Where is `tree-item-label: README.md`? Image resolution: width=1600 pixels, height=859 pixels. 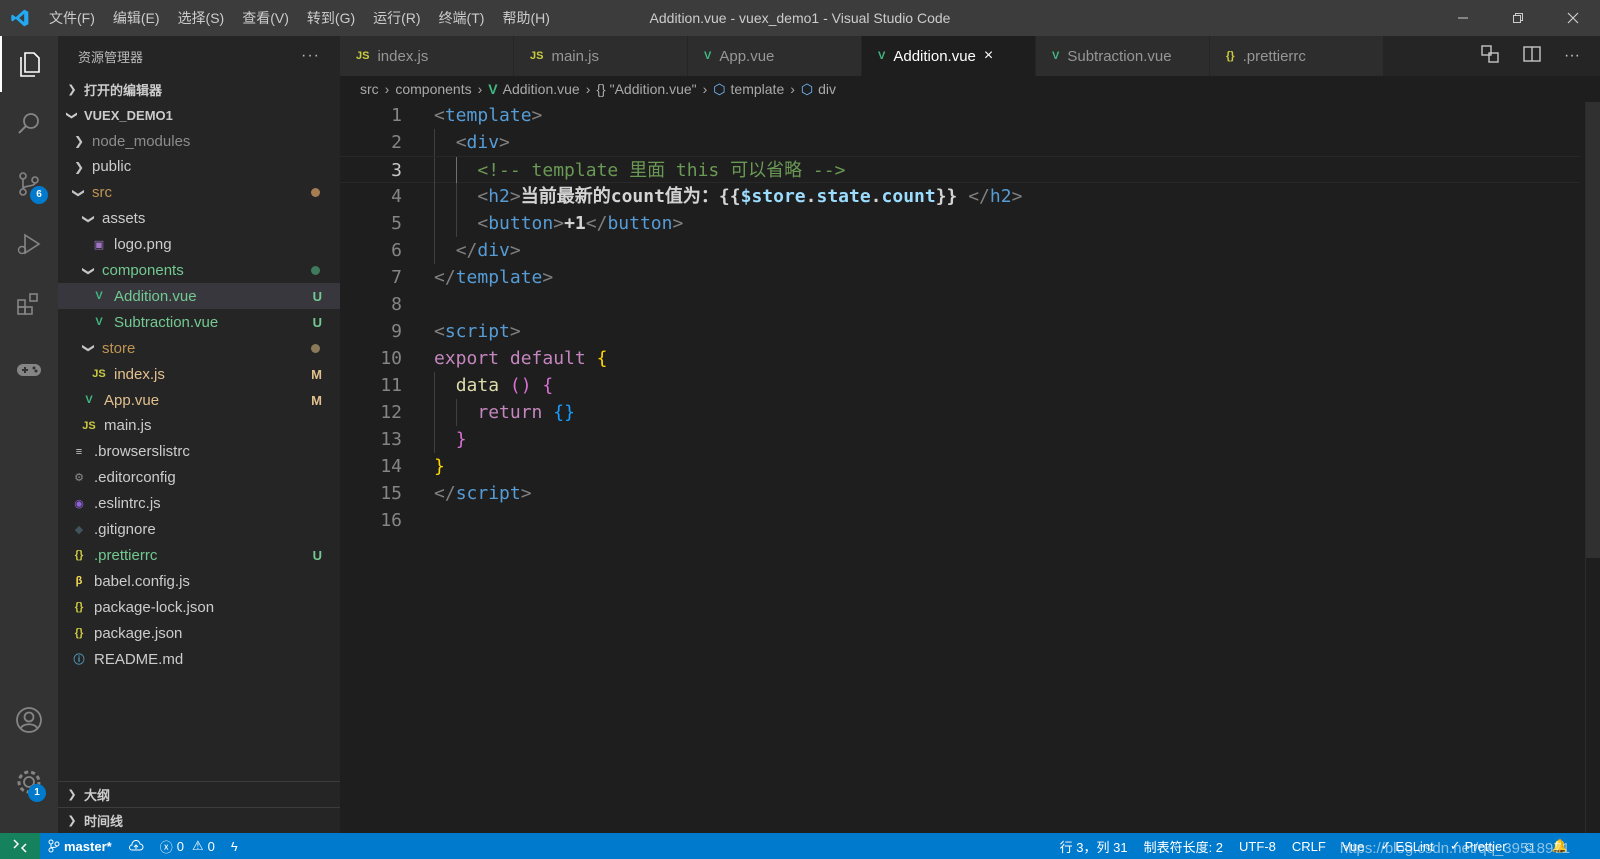
tree-item-label: README.md is located at coordinates (139, 659).